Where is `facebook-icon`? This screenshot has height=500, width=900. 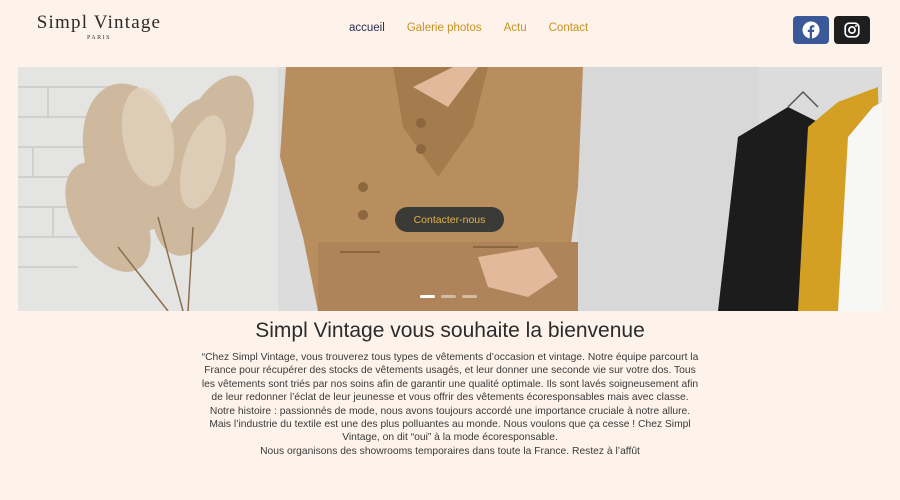 facebook-icon is located at coordinates (811, 30).